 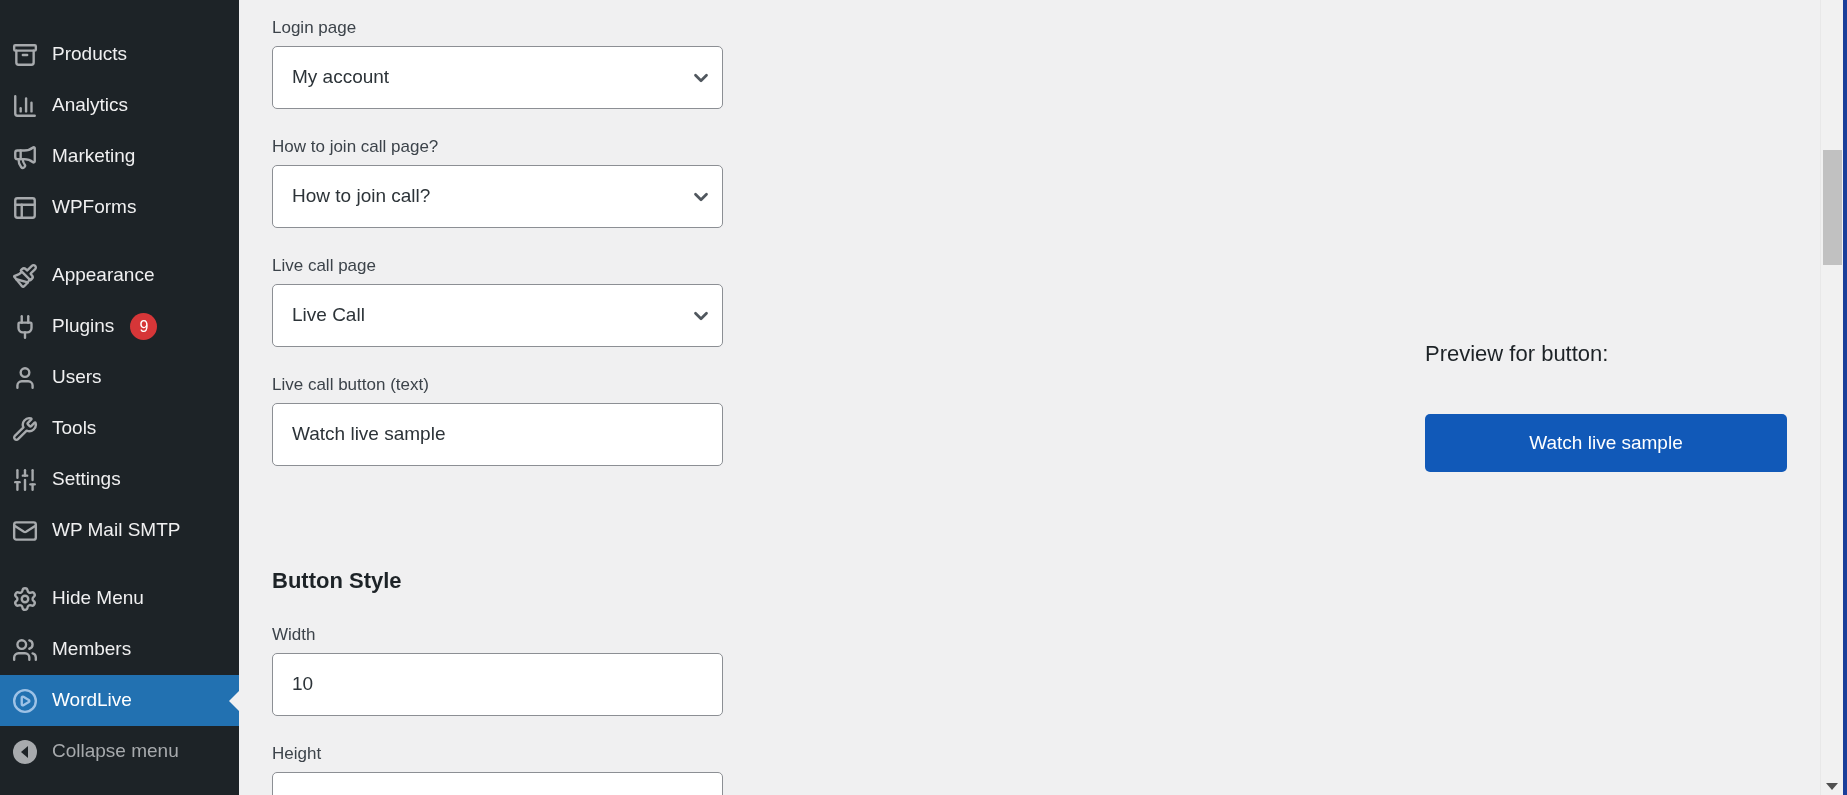 I want to click on users-icon, so click(x=25, y=649).